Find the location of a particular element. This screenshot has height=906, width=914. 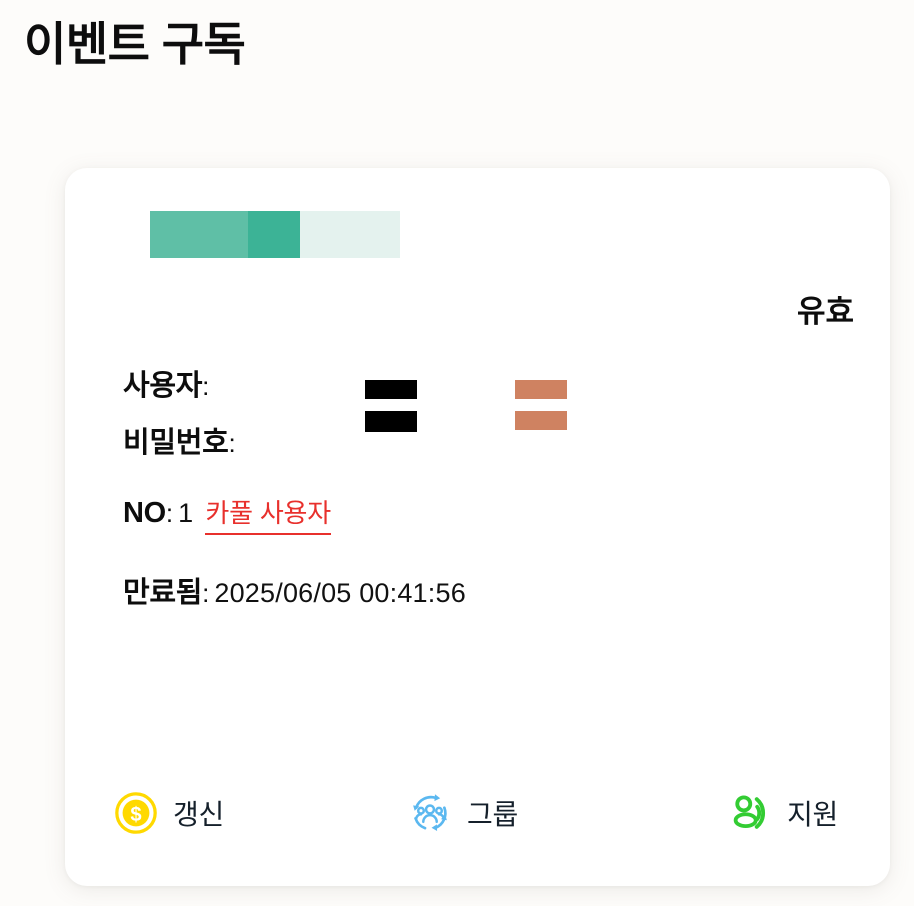

field-label-user: 사용자 is located at coordinates (163, 386).